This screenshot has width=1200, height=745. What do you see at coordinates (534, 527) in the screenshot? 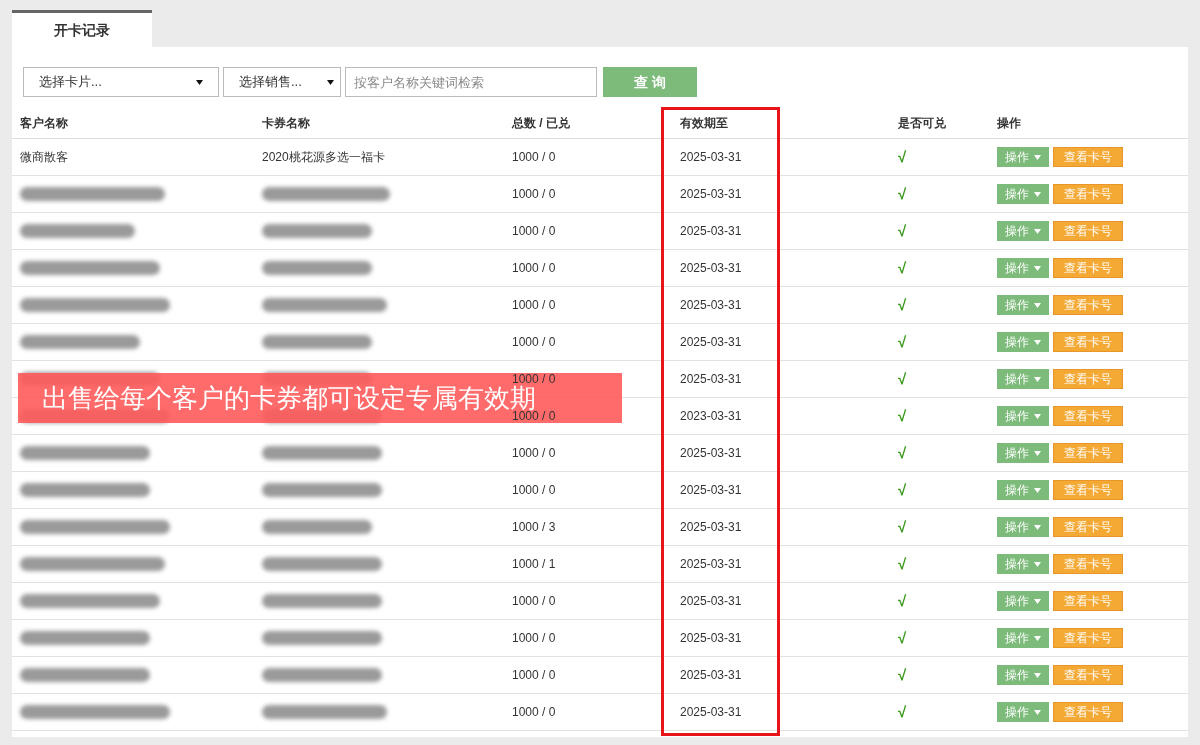
I see `totals-text: 1000 / 3` at bounding box center [534, 527].